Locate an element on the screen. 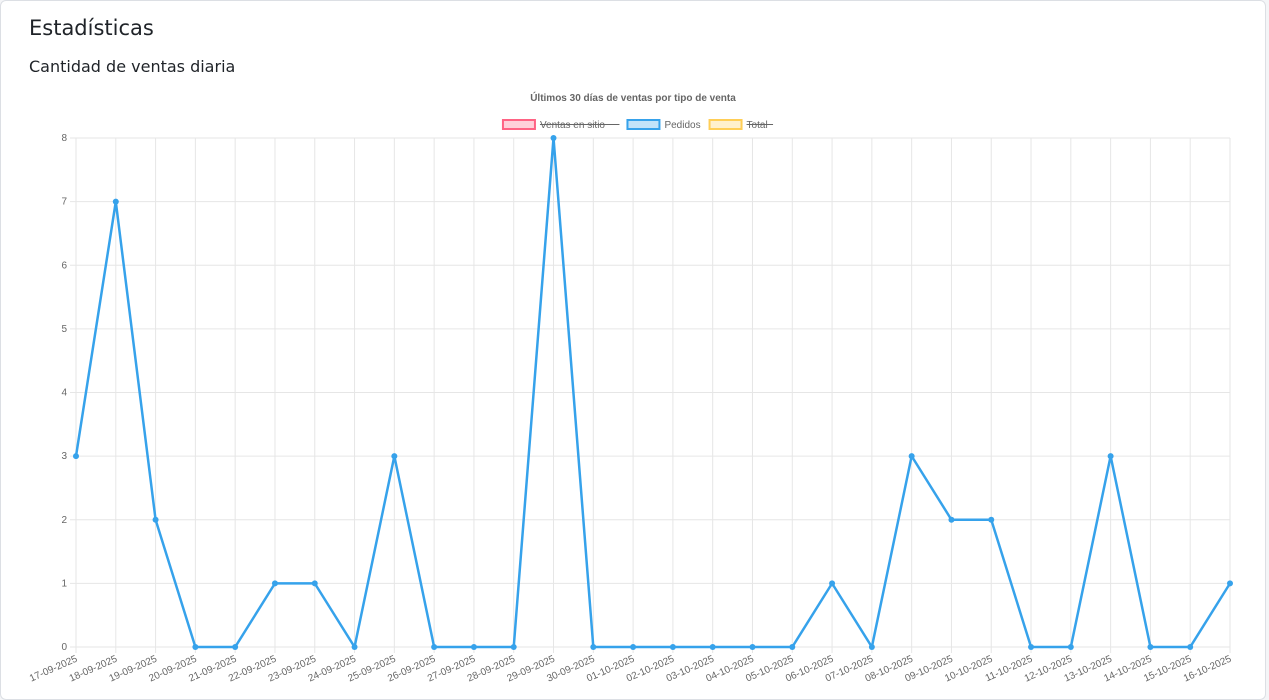 The height and width of the screenshot is (700, 1269). y-tick-label: 2 is located at coordinates (64, 520).